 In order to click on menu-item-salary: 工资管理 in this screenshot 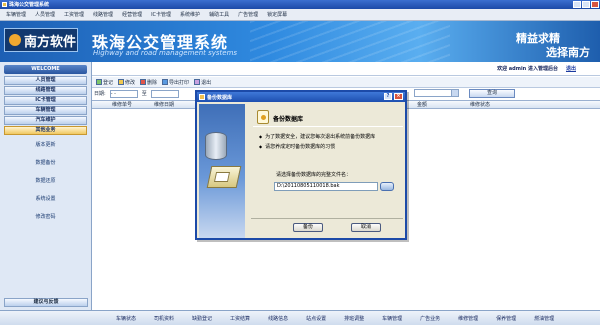, I will do `click(74, 14)`.